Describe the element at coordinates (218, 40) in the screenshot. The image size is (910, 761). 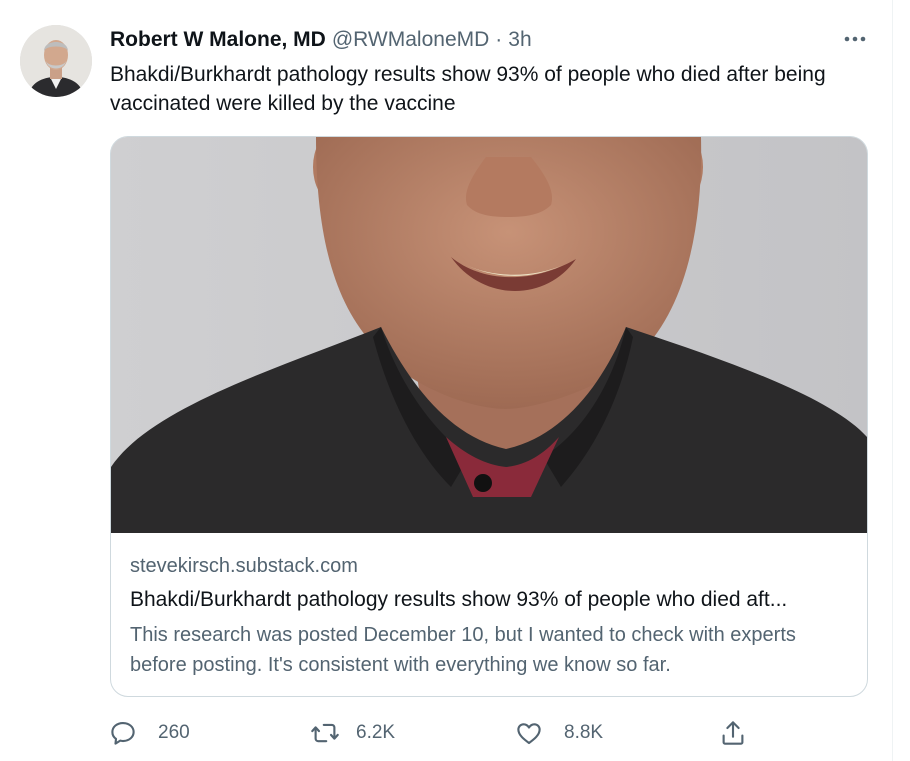
I see `author-name: Robert W Malone, MD` at that location.